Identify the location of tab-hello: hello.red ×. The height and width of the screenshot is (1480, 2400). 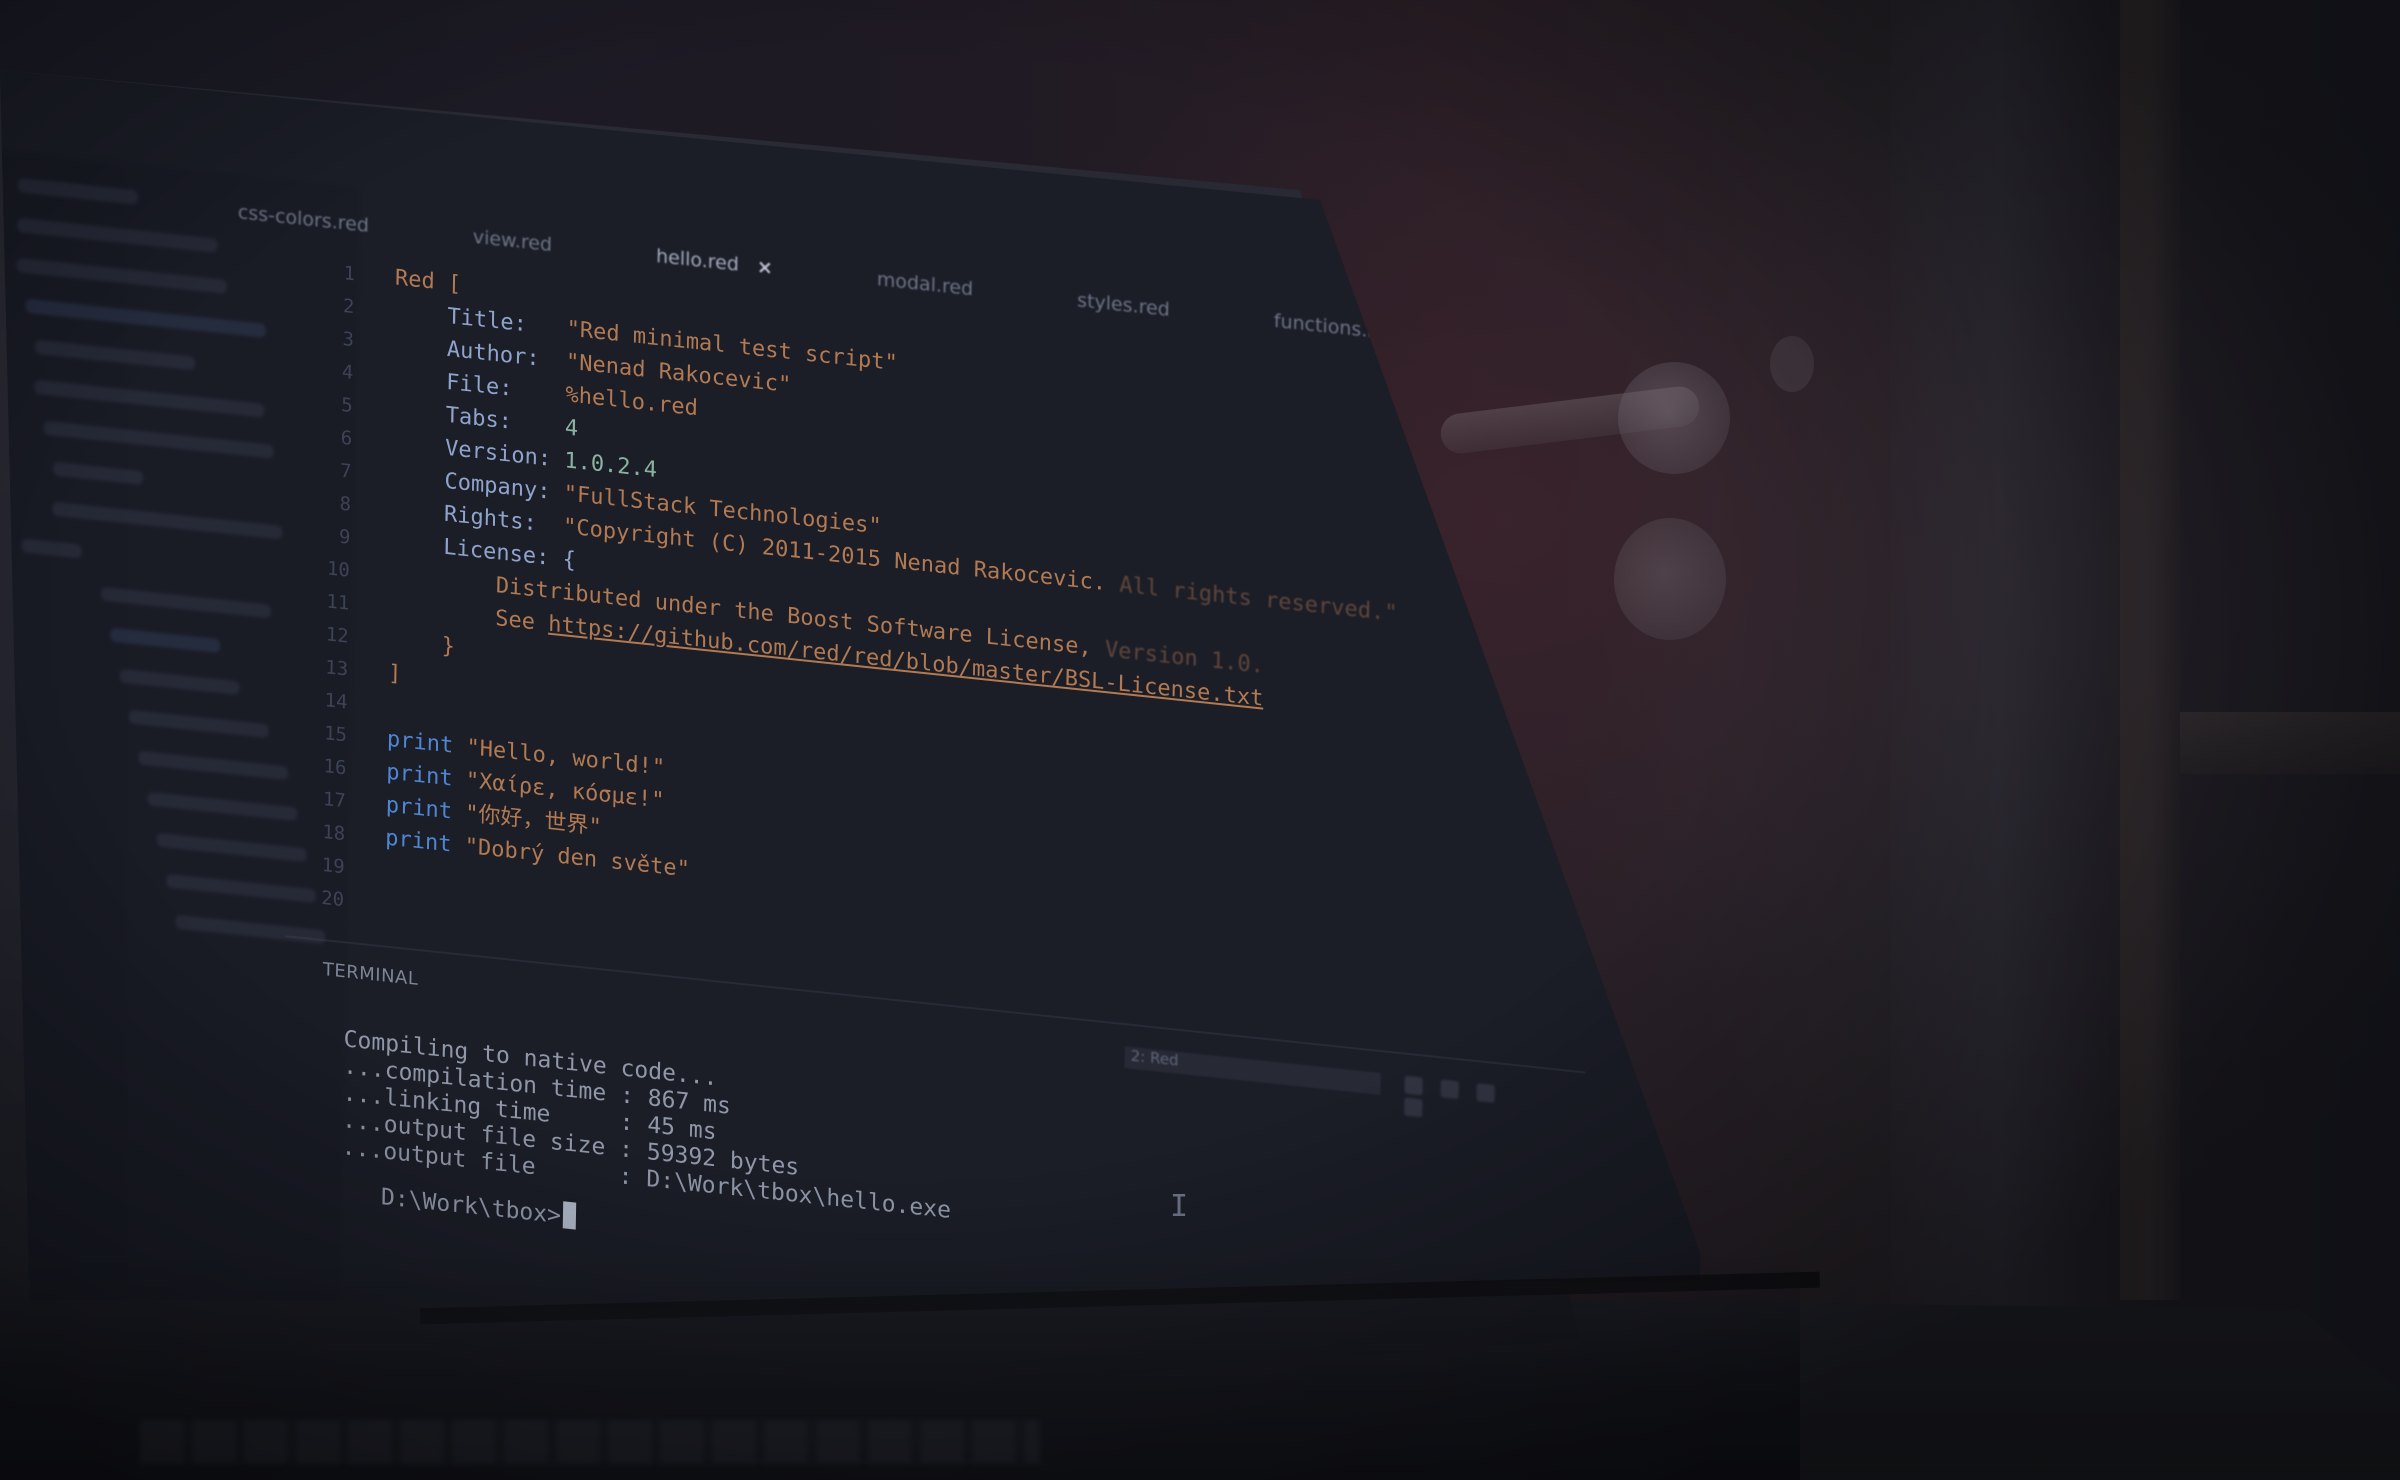
(714, 262).